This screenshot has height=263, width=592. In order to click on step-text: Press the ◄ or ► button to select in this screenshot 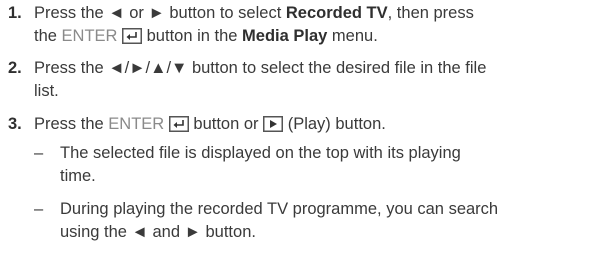, I will do `click(160, 13)`.